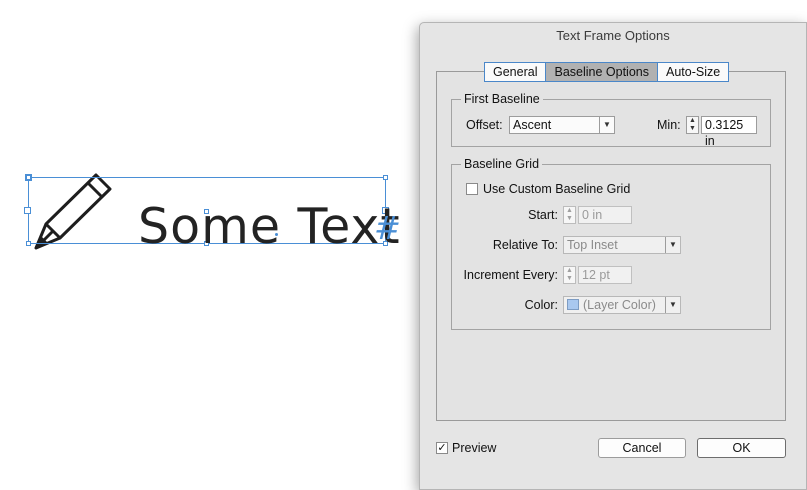  I want to click on frame-handle-top-right, so click(385, 177).